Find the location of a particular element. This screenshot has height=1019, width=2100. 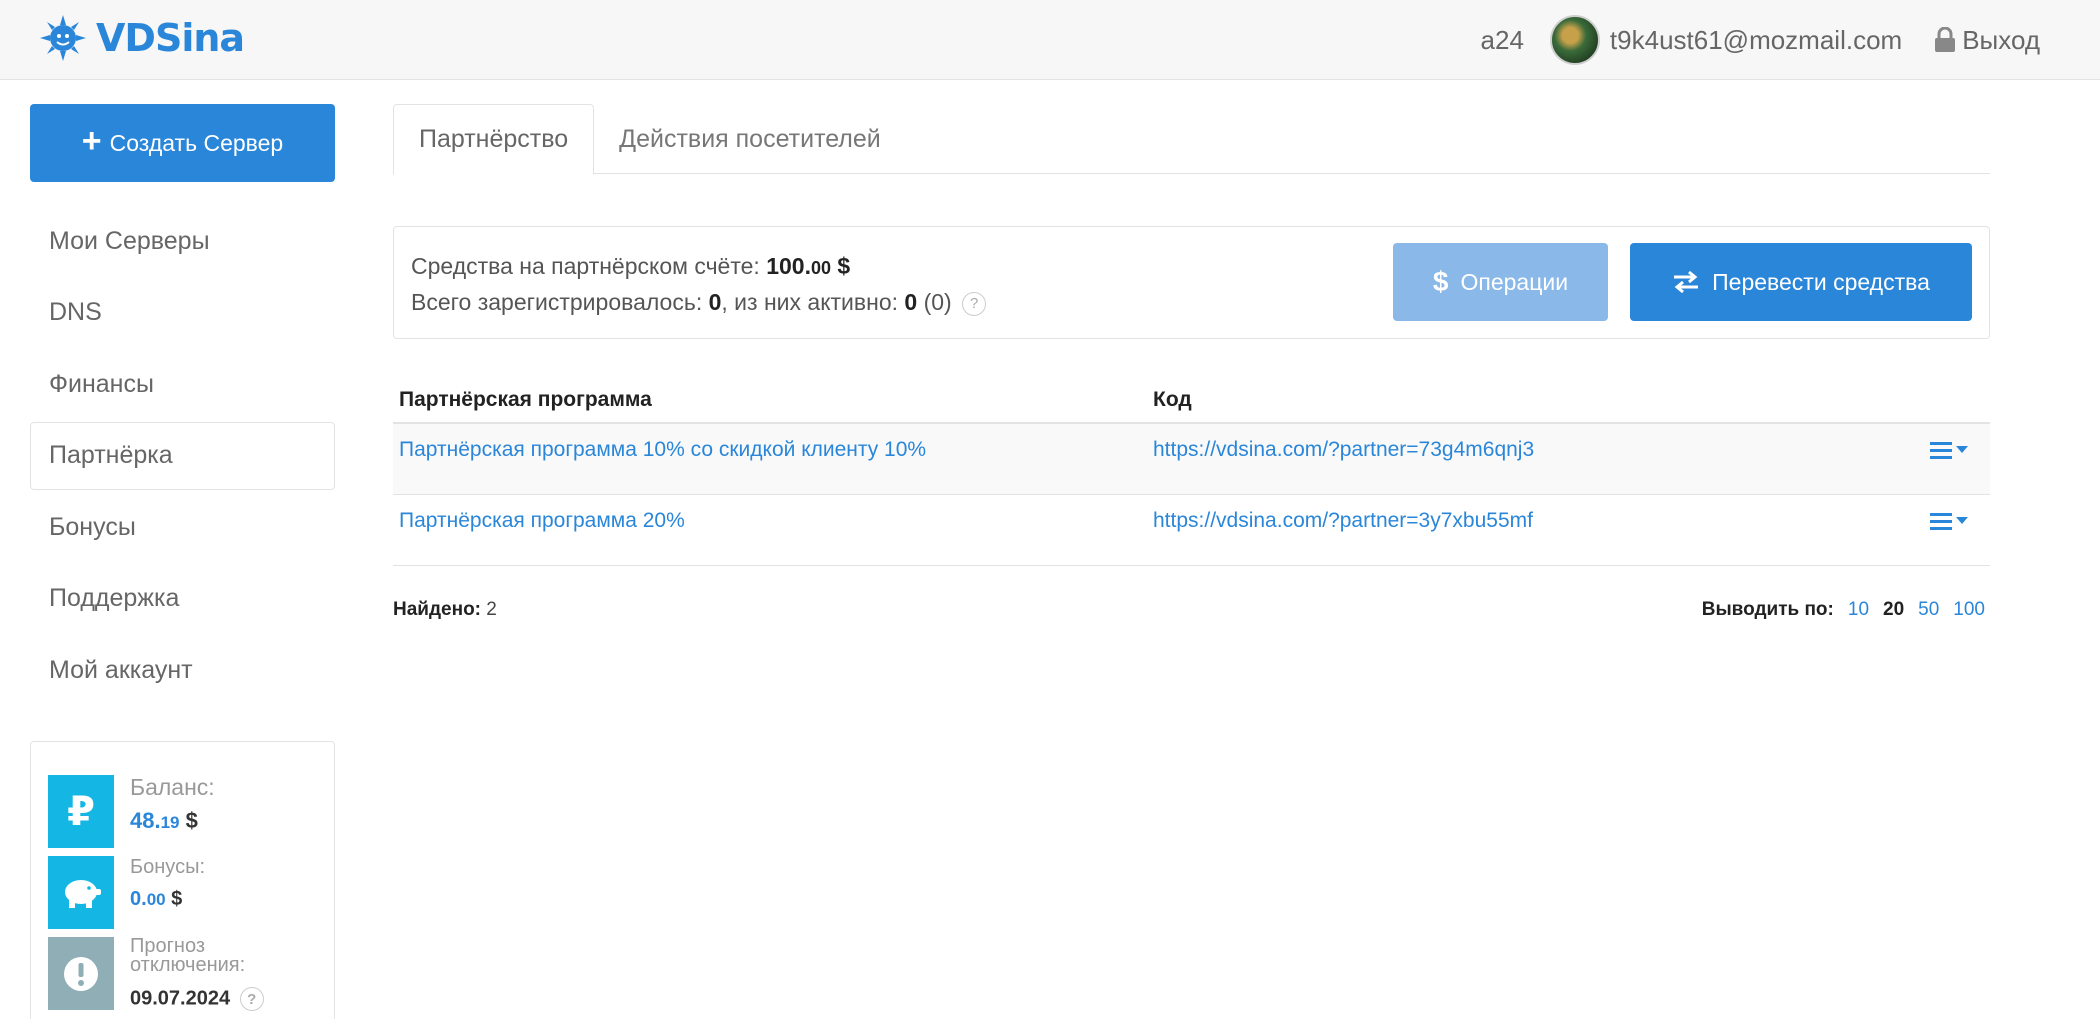

sidebar-item-label: Финансы is located at coordinates (101, 383).